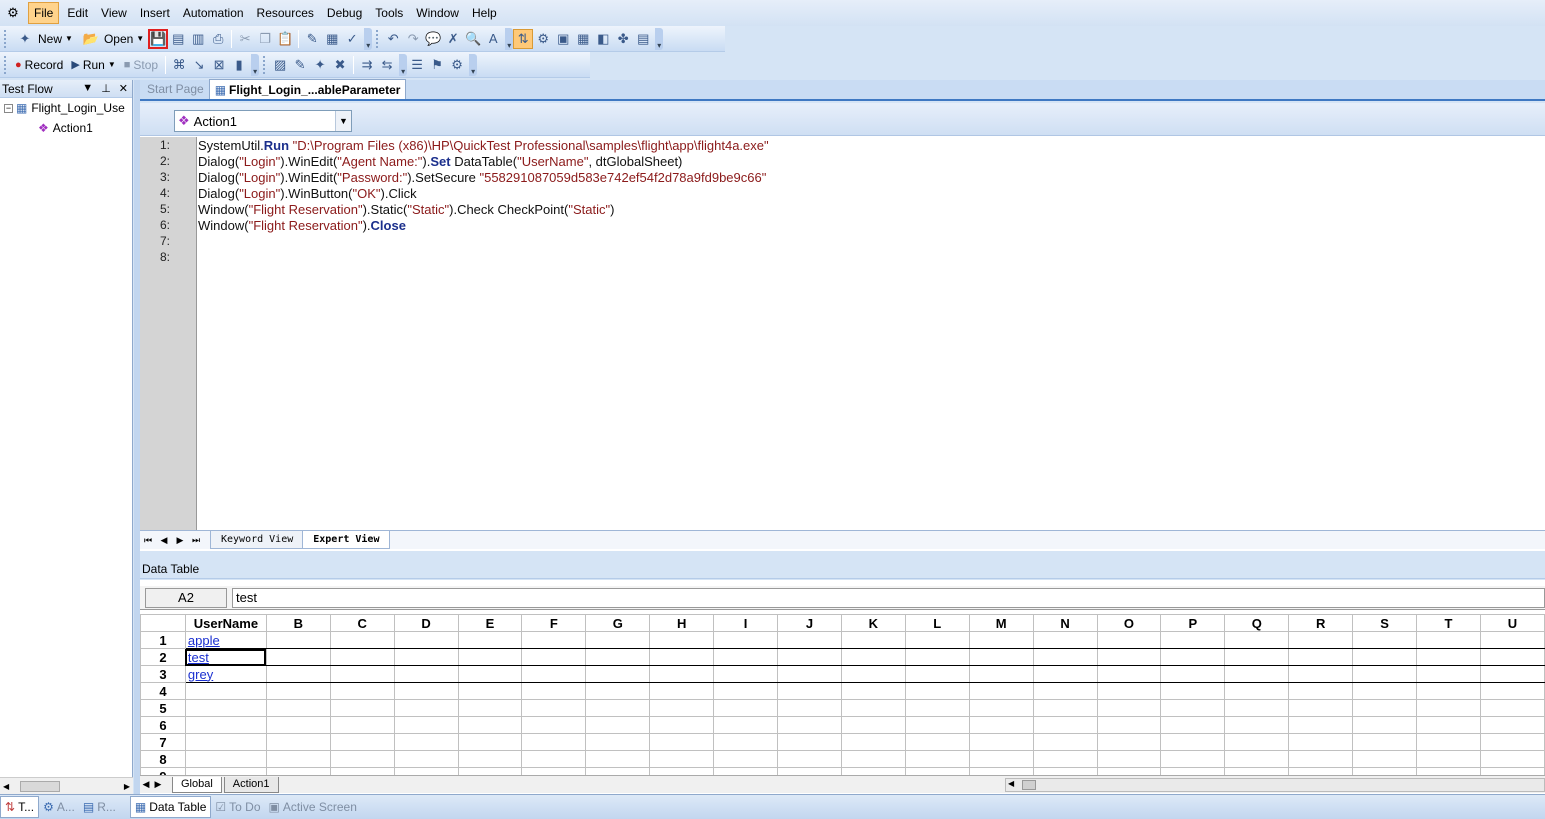 The height and width of the screenshot is (819, 1545). What do you see at coordinates (1193, 623) in the screenshot?
I see `column-header: P` at bounding box center [1193, 623].